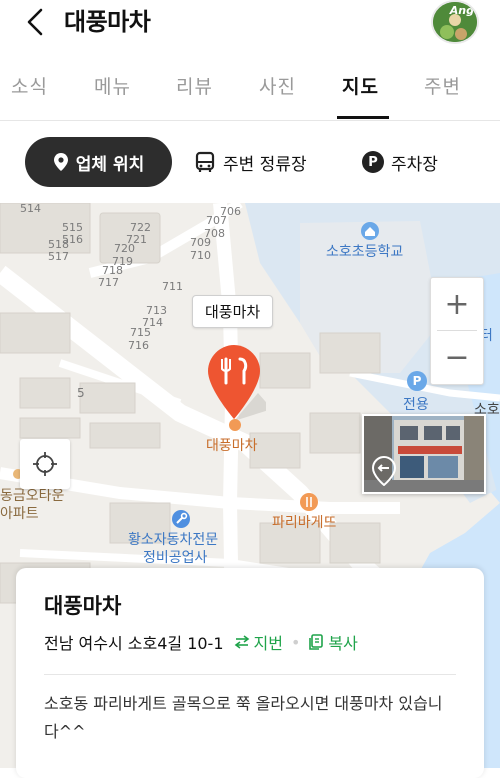  Describe the element at coordinates (232, 446) in the screenshot. I see `place-marker-label: 대풍마차` at that location.